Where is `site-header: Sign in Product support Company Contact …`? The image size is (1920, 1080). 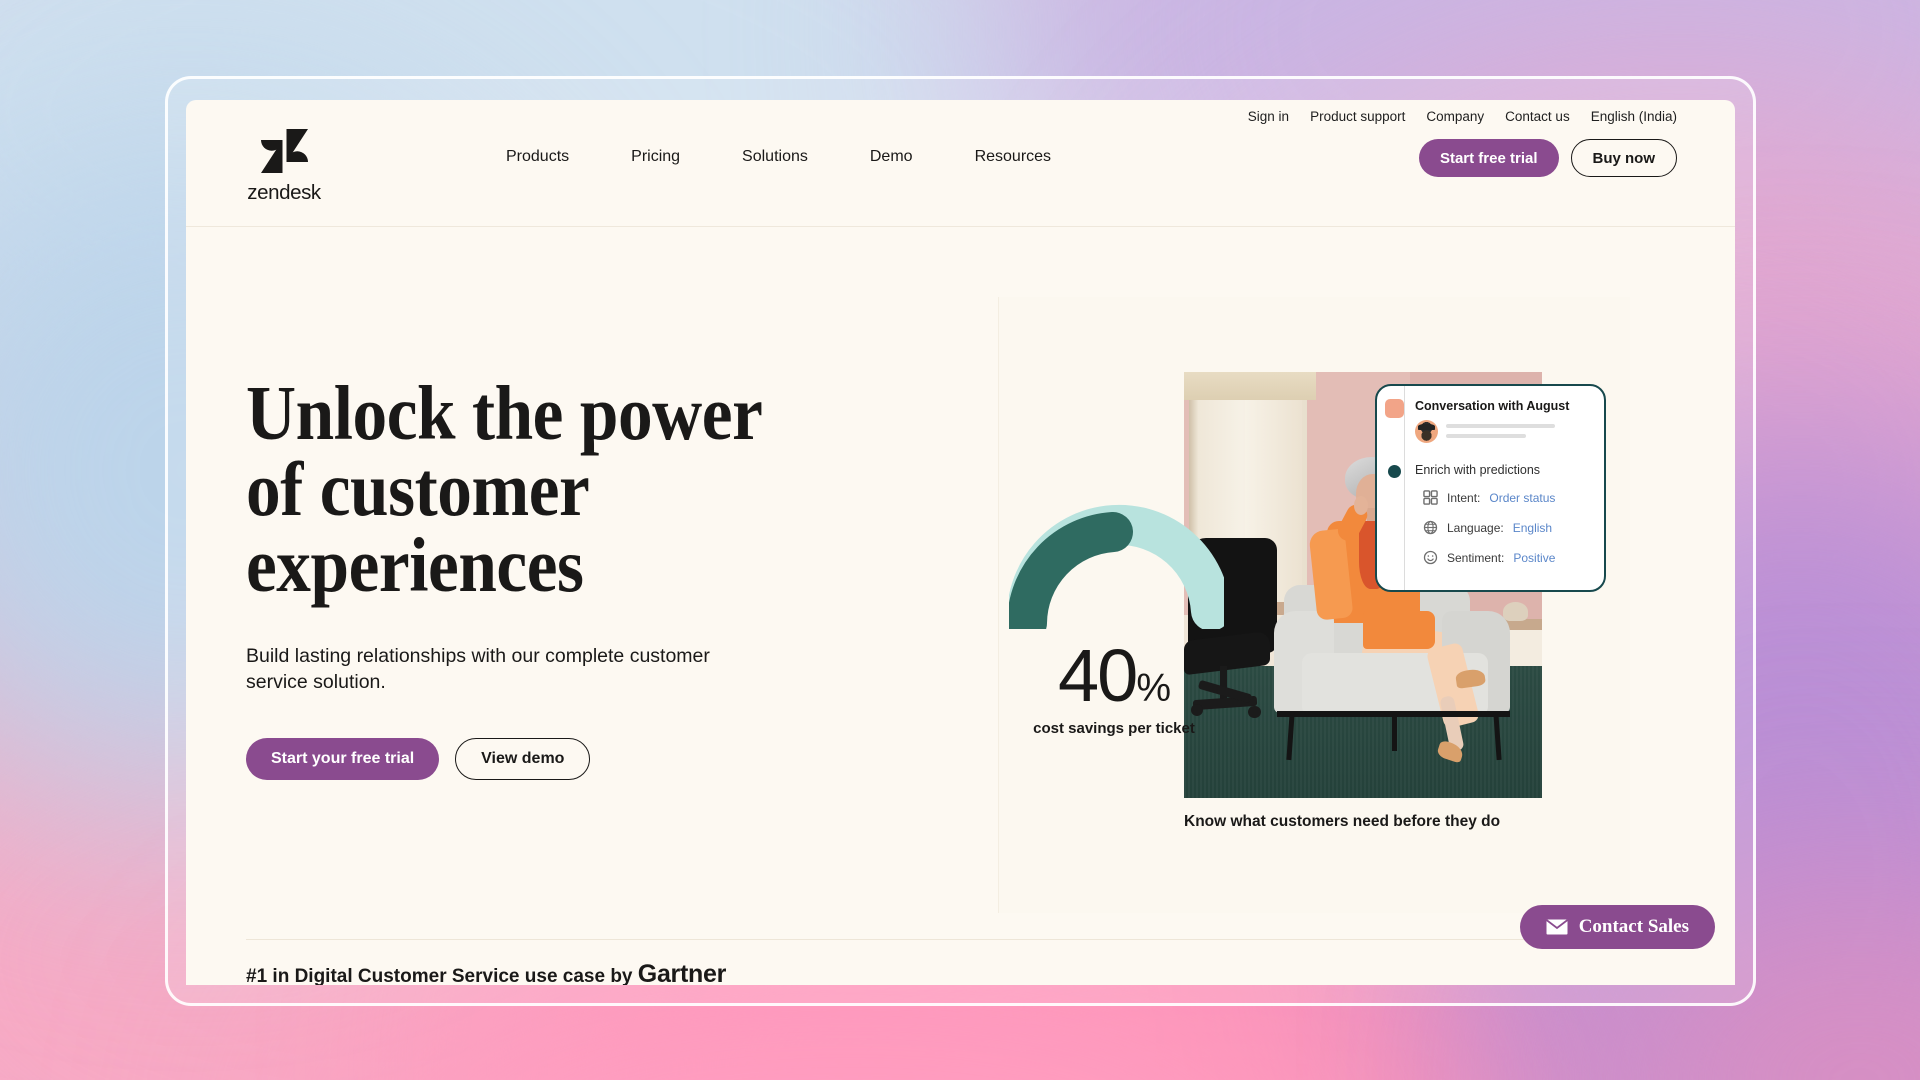 site-header: Sign in Product support Company Contact … is located at coordinates (960, 163).